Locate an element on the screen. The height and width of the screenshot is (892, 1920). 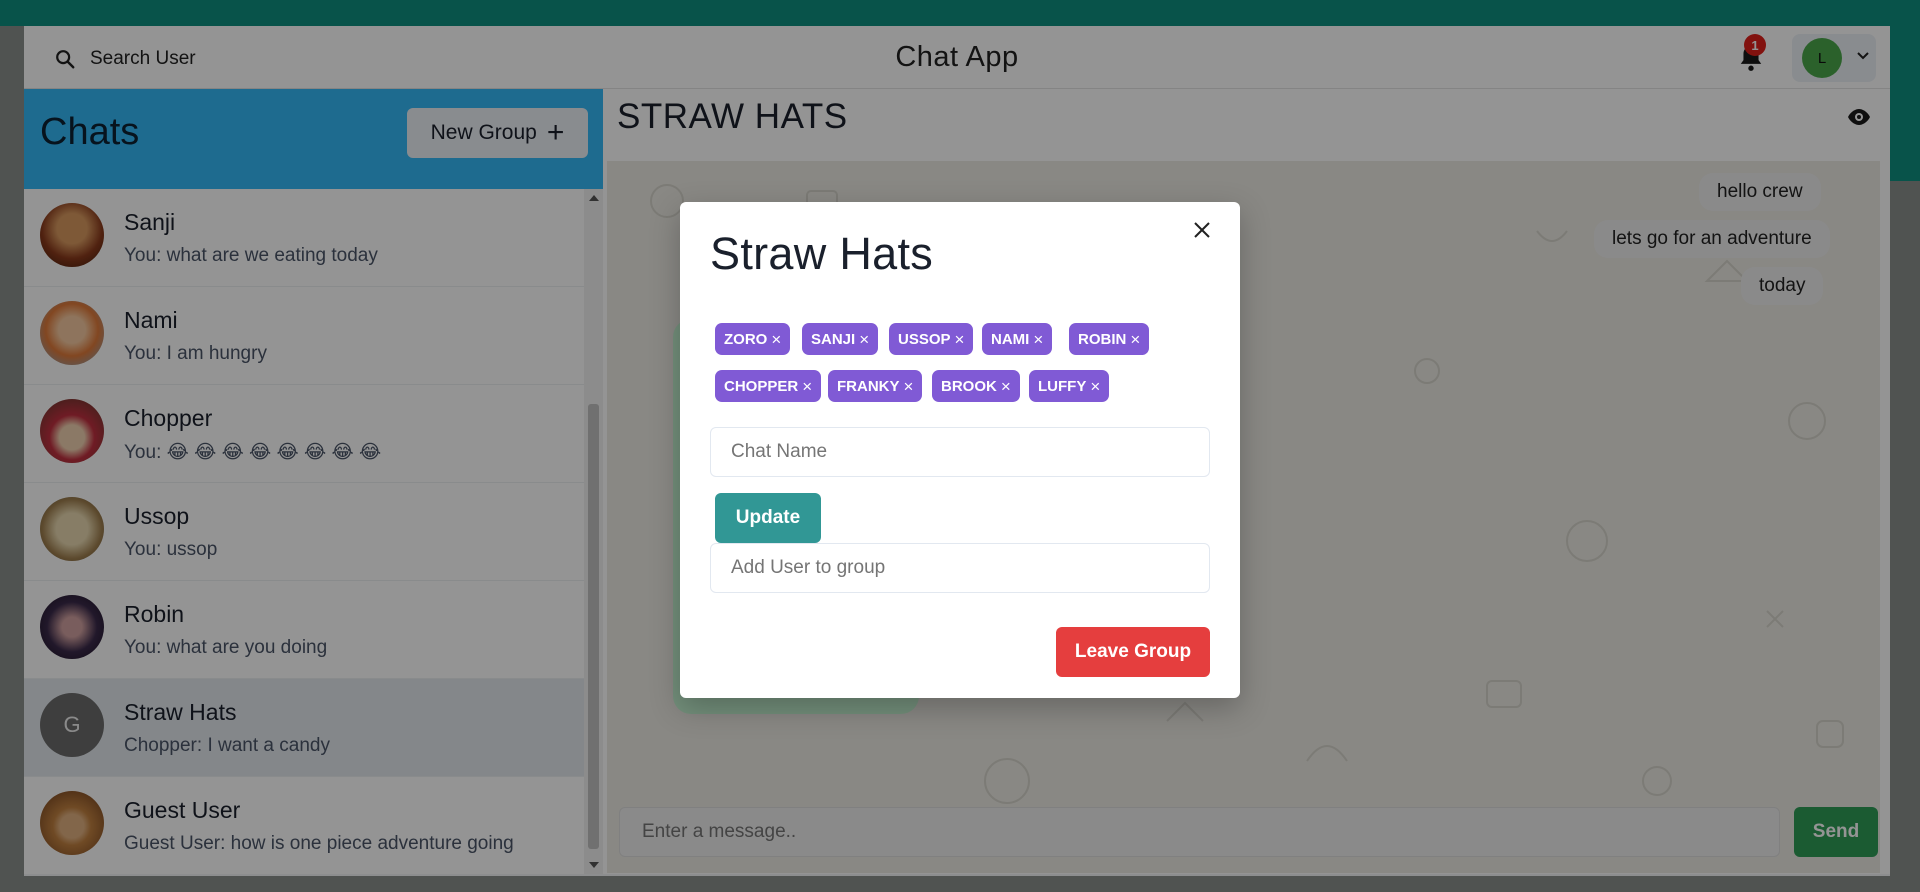
member-tag-luffy: LUFFY × is located at coordinates (1069, 386).